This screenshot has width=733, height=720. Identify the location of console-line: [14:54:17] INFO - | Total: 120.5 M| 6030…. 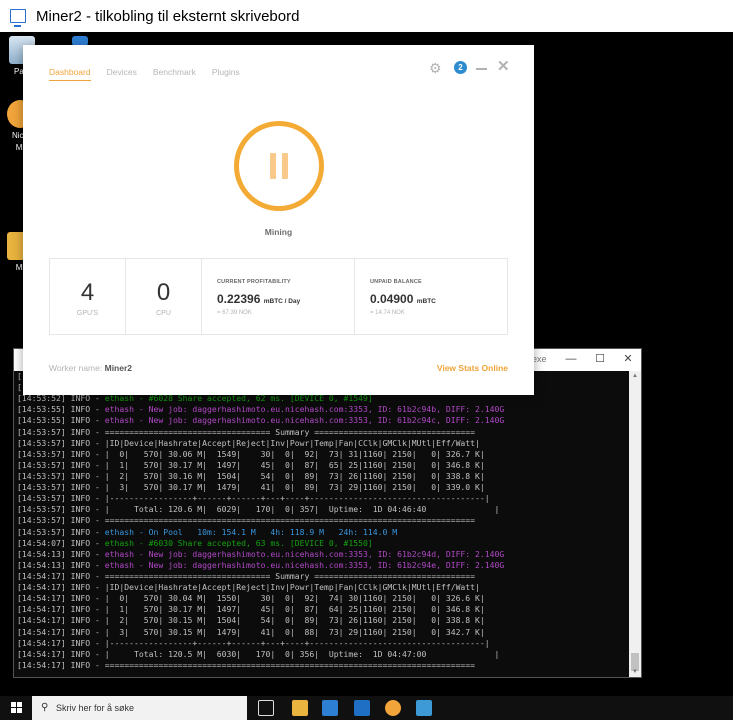
(323, 654).